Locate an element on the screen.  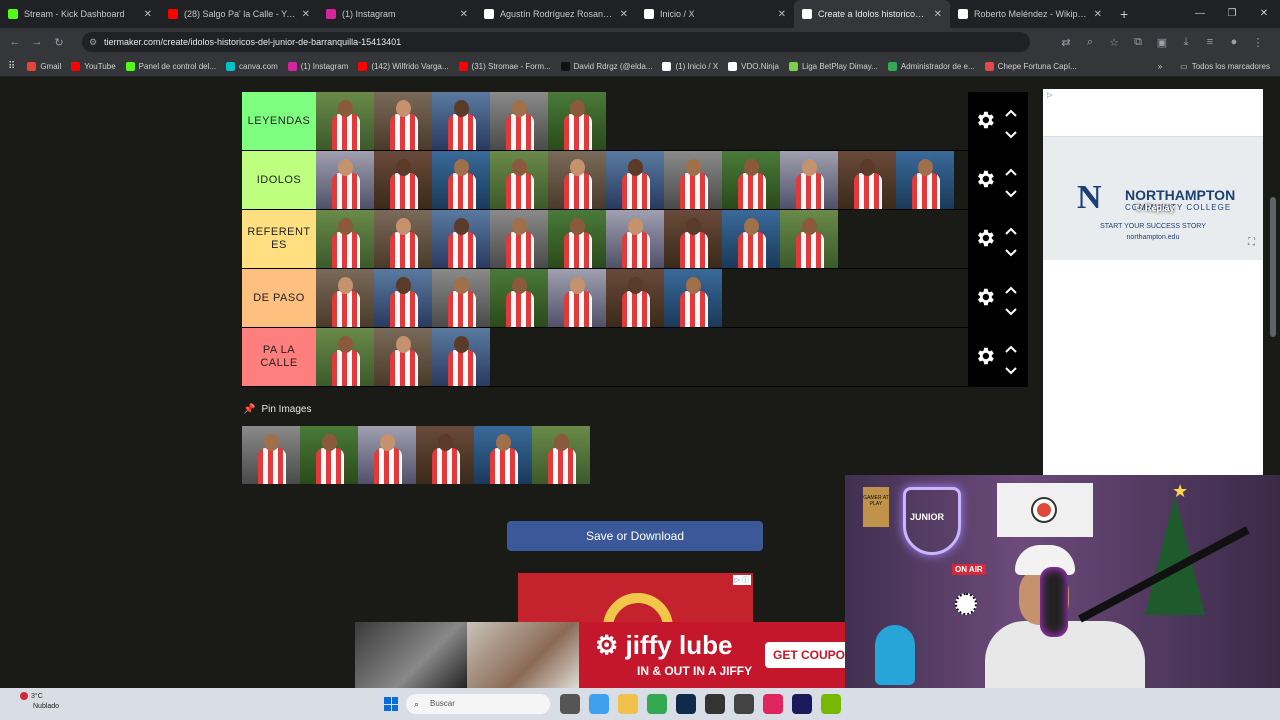
browser-tab: (28) Salgo Pa' la Calle - YouTub ✕ is located at coordinates (239, 14).